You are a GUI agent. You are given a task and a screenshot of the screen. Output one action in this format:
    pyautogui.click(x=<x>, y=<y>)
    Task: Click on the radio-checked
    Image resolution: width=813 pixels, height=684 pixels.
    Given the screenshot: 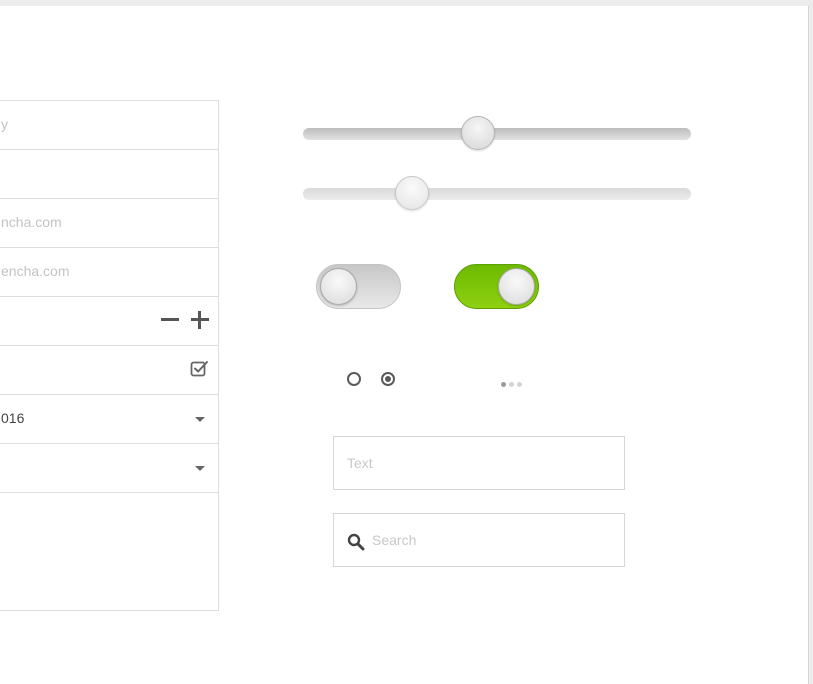 What is the action you would take?
    pyautogui.click(x=388, y=379)
    